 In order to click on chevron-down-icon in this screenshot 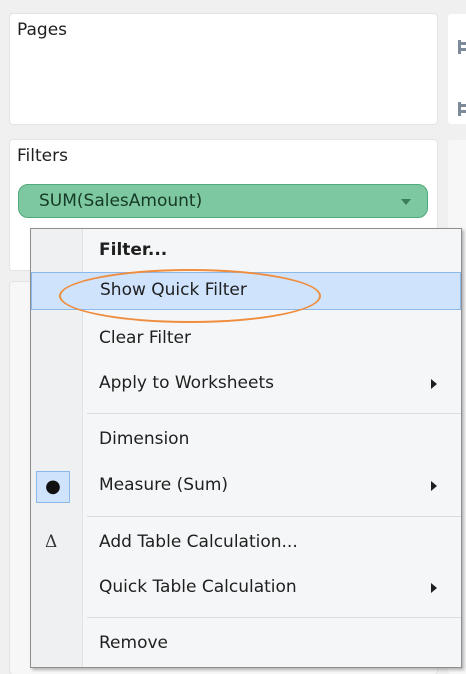, I will do `click(406, 202)`.